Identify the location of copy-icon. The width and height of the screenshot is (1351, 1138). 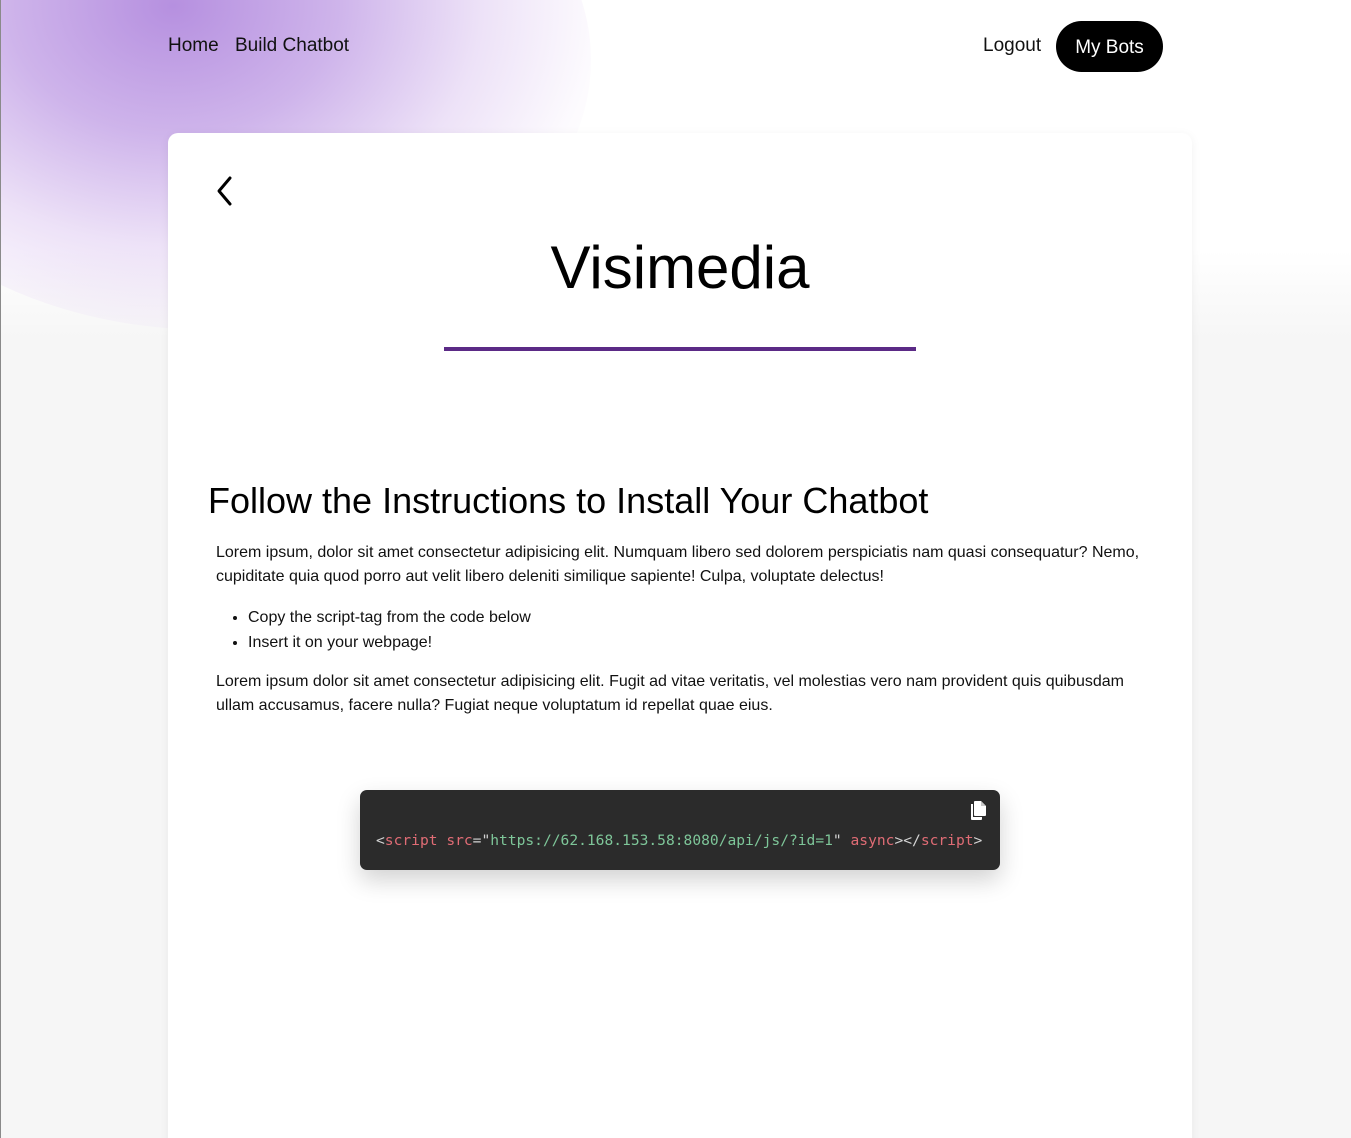
(978, 810).